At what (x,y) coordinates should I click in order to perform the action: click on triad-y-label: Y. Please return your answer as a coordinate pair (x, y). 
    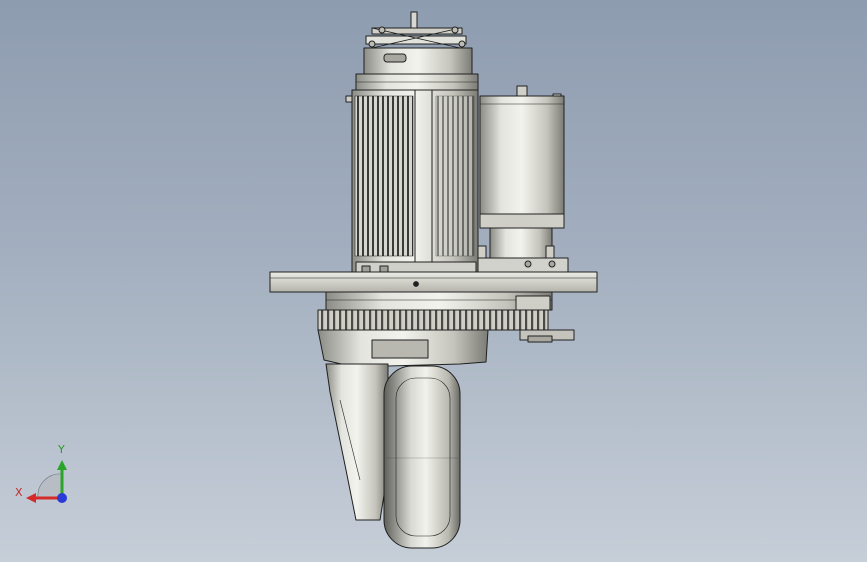
    Looking at the image, I should click on (61, 449).